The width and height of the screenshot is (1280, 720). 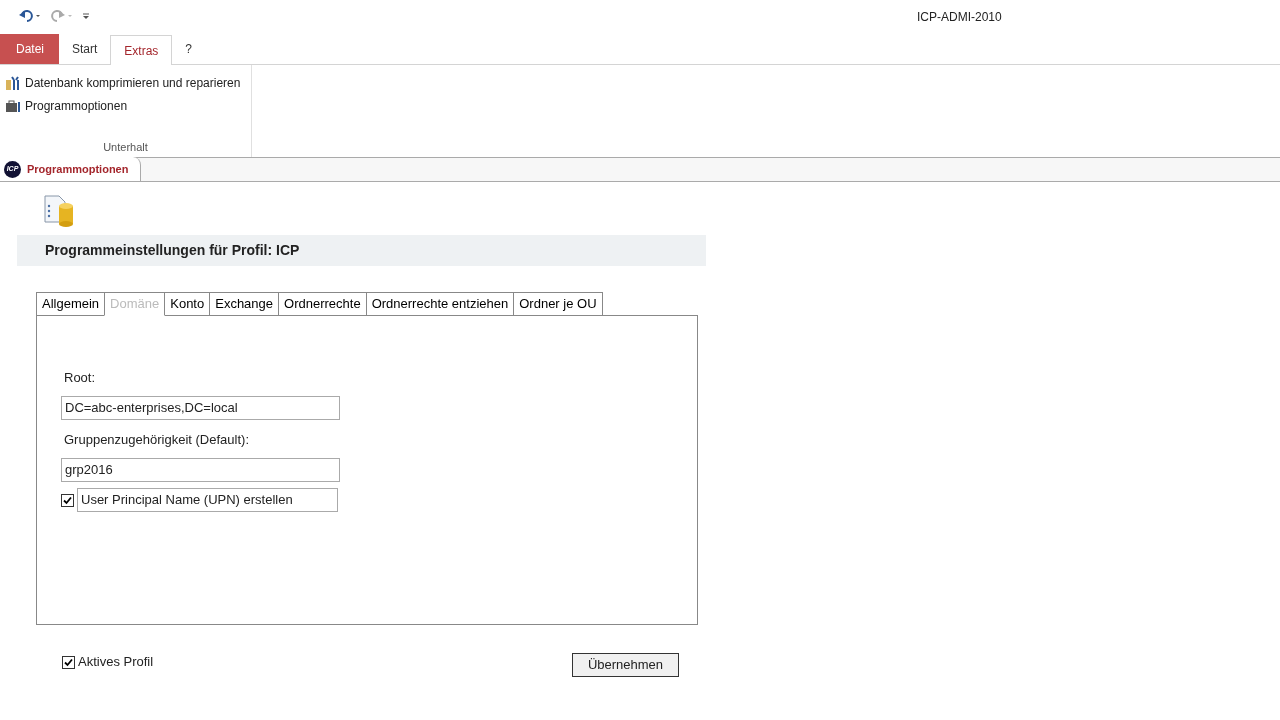 What do you see at coordinates (157, 440) in the screenshot?
I see `field-label: Gruppenzugehörigkeit (Default):` at bounding box center [157, 440].